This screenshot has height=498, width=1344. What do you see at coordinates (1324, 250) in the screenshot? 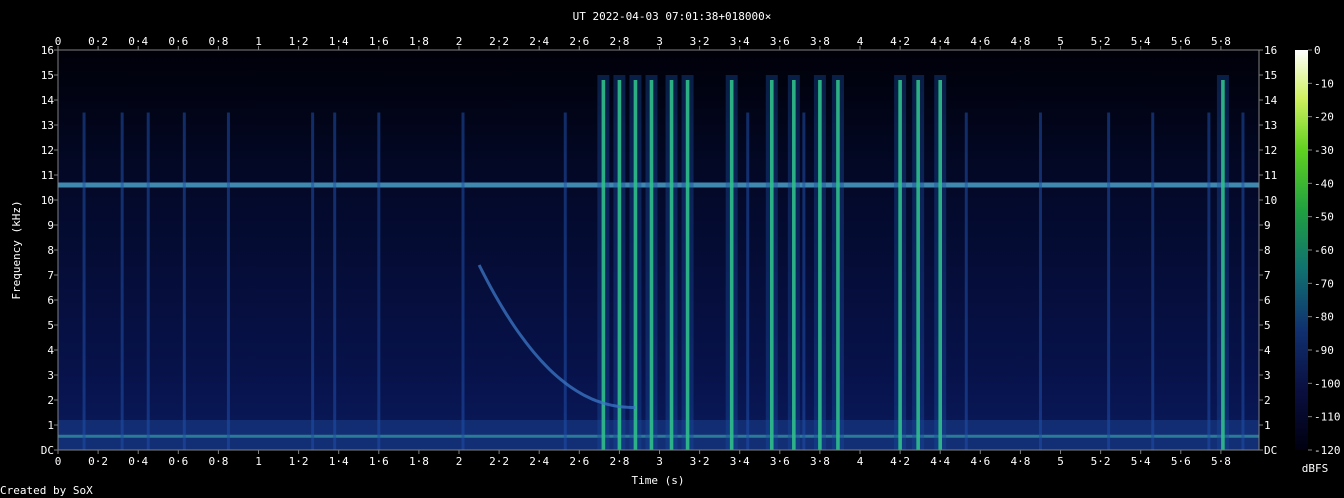
I see `colorbar-tick-label: -60` at bounding box center [1324, 250].